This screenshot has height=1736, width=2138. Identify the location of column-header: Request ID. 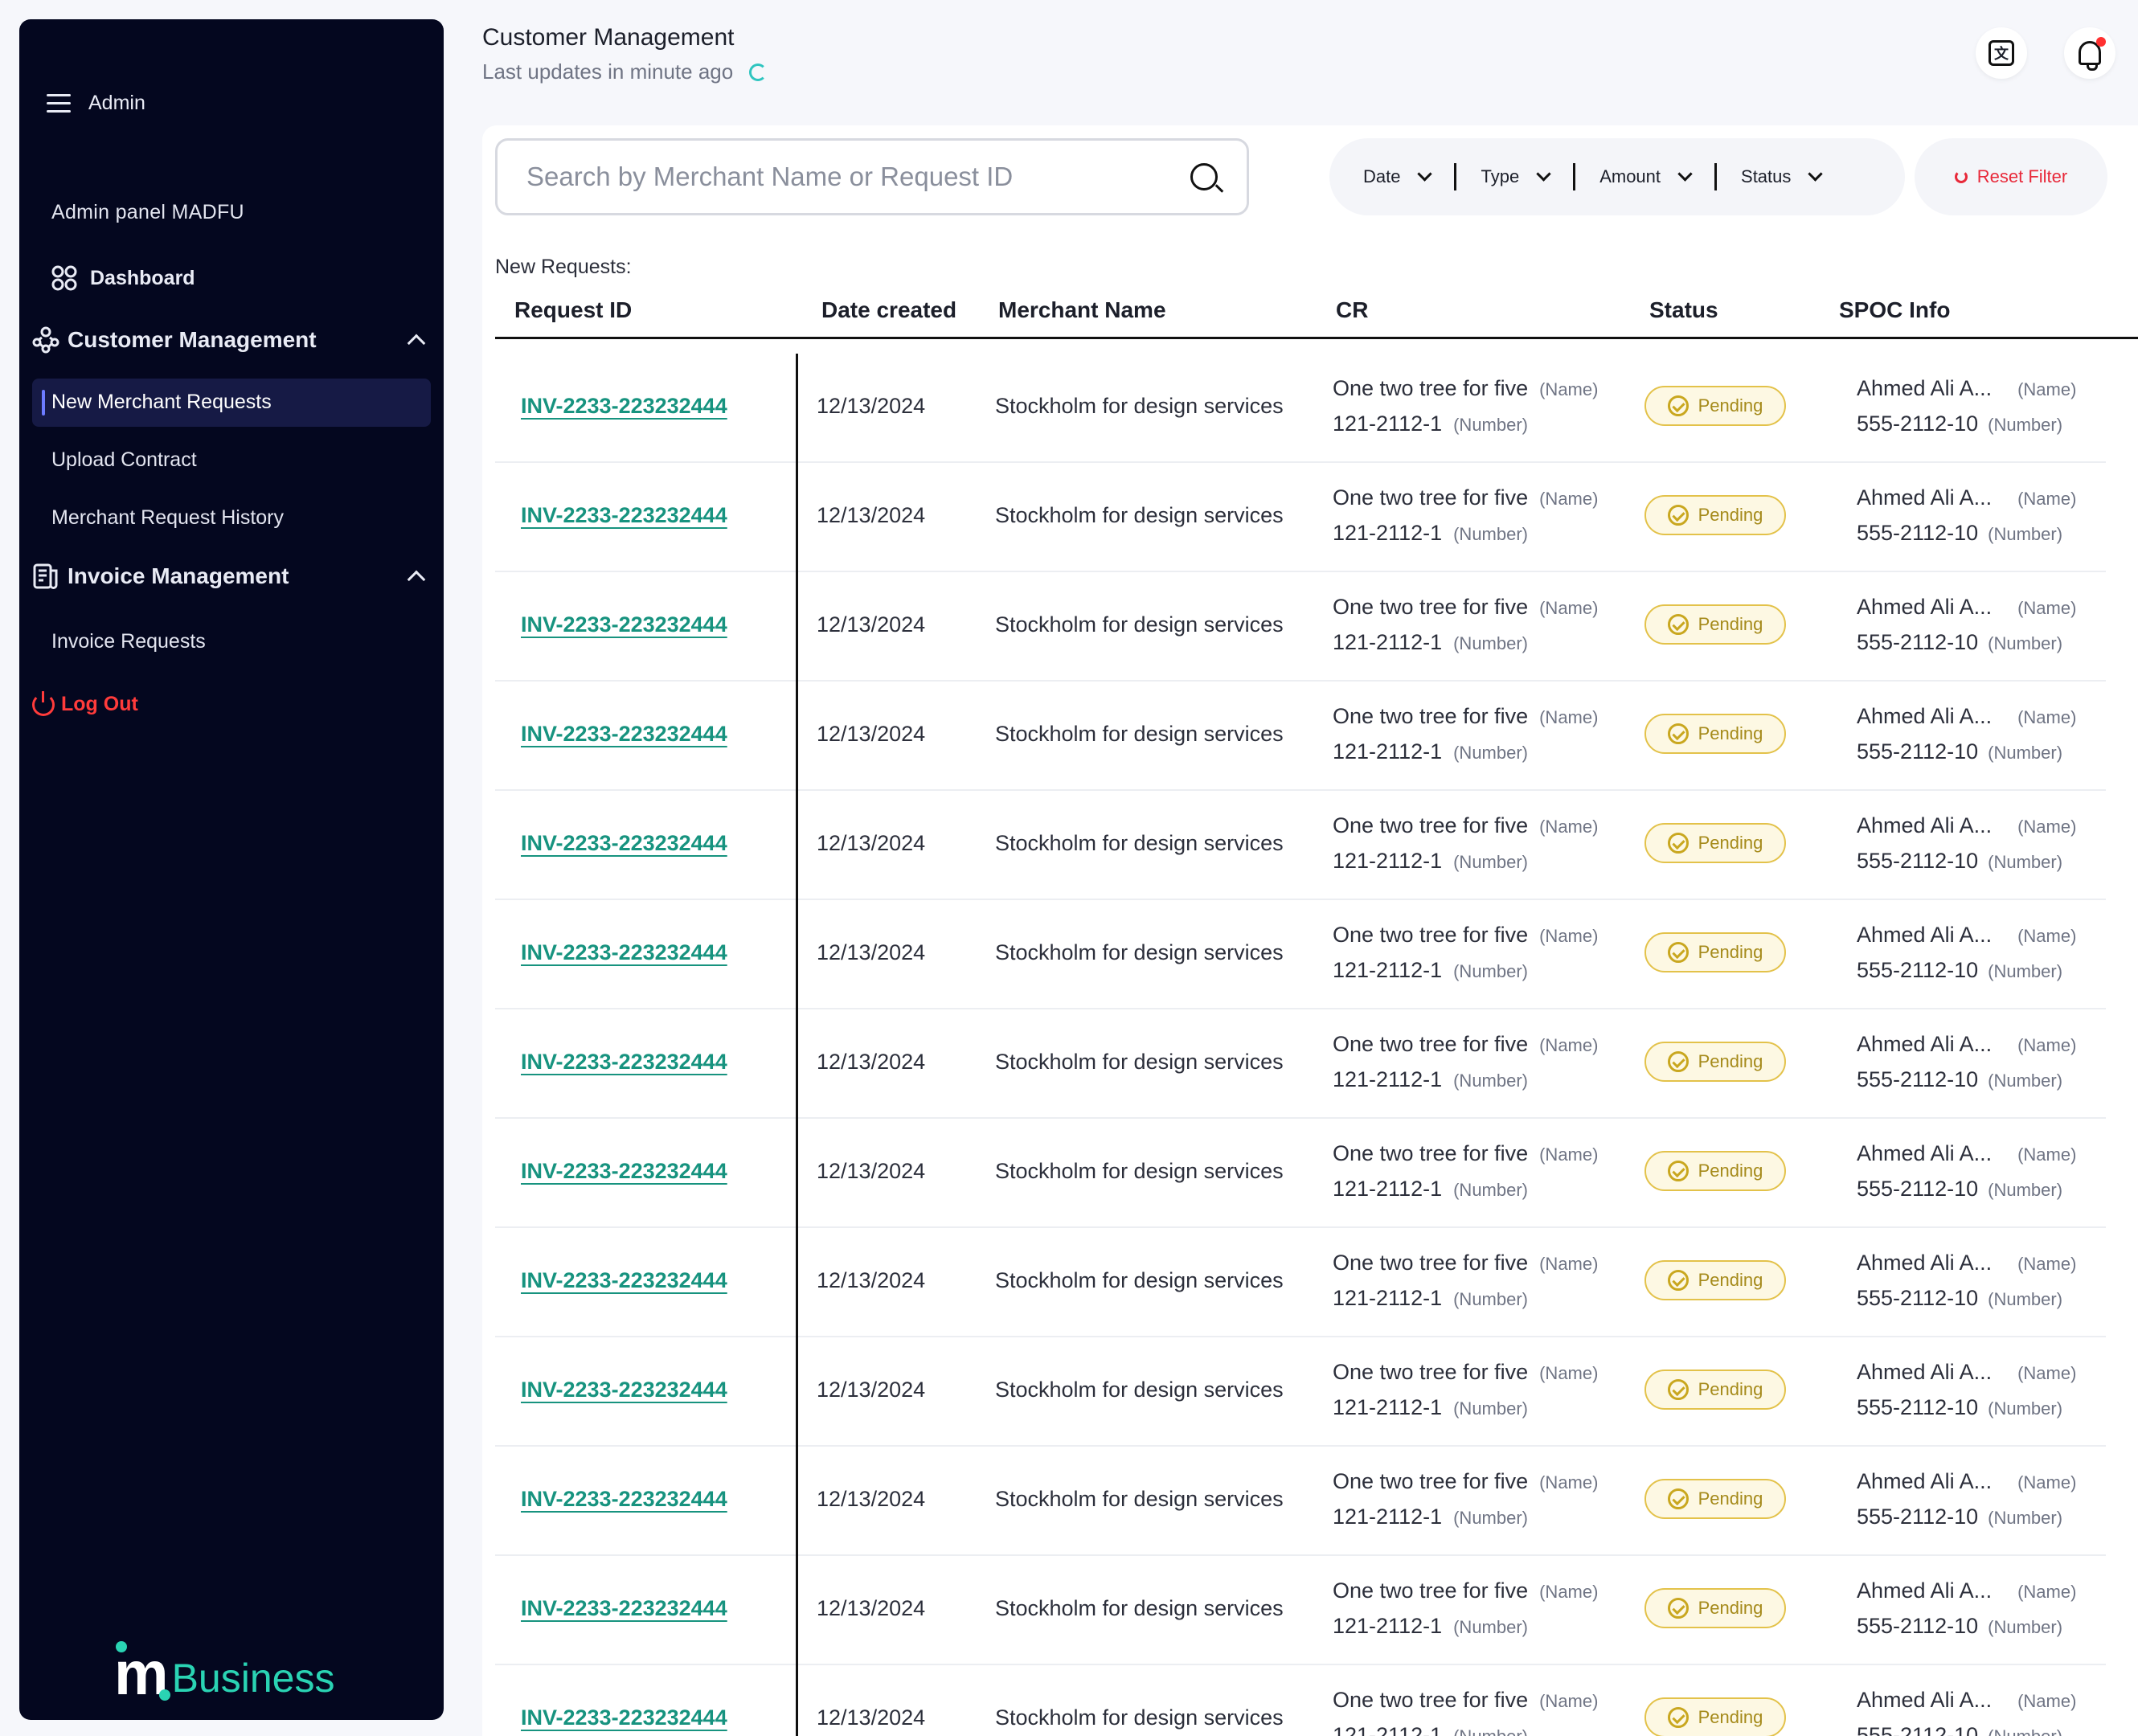
(573, 310).